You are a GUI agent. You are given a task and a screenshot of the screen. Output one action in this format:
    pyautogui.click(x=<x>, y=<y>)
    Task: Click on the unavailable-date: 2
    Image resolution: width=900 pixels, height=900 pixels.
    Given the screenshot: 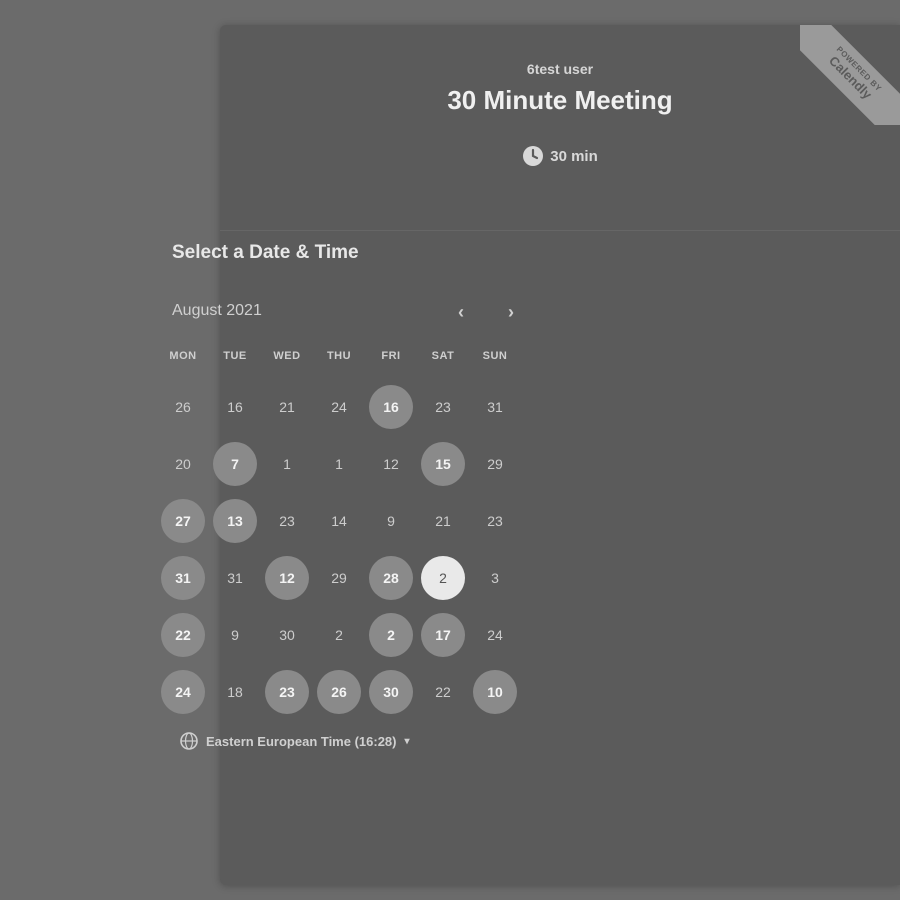 What is the action you would take?
    pyautogui.click(x=339, y=634)
    